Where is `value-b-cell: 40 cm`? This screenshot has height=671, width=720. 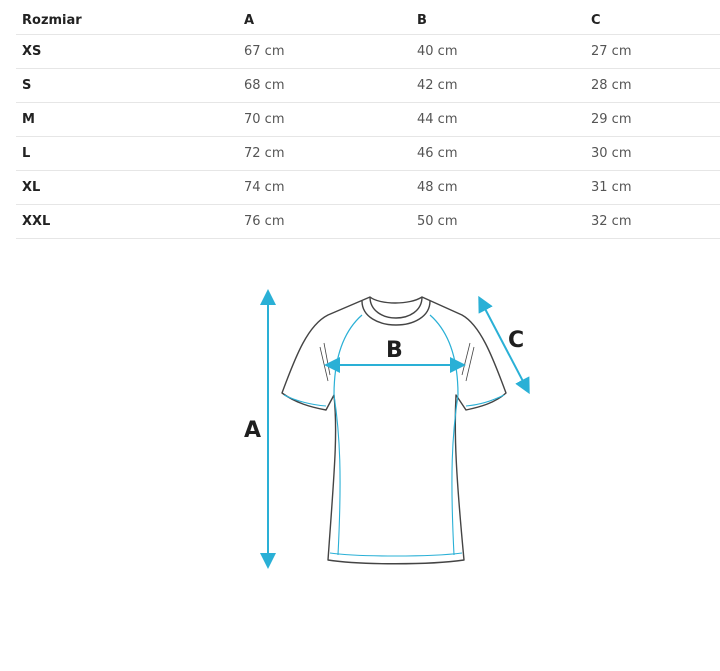 value-b-cell: 40 cm is located at coordinates (498, 51).